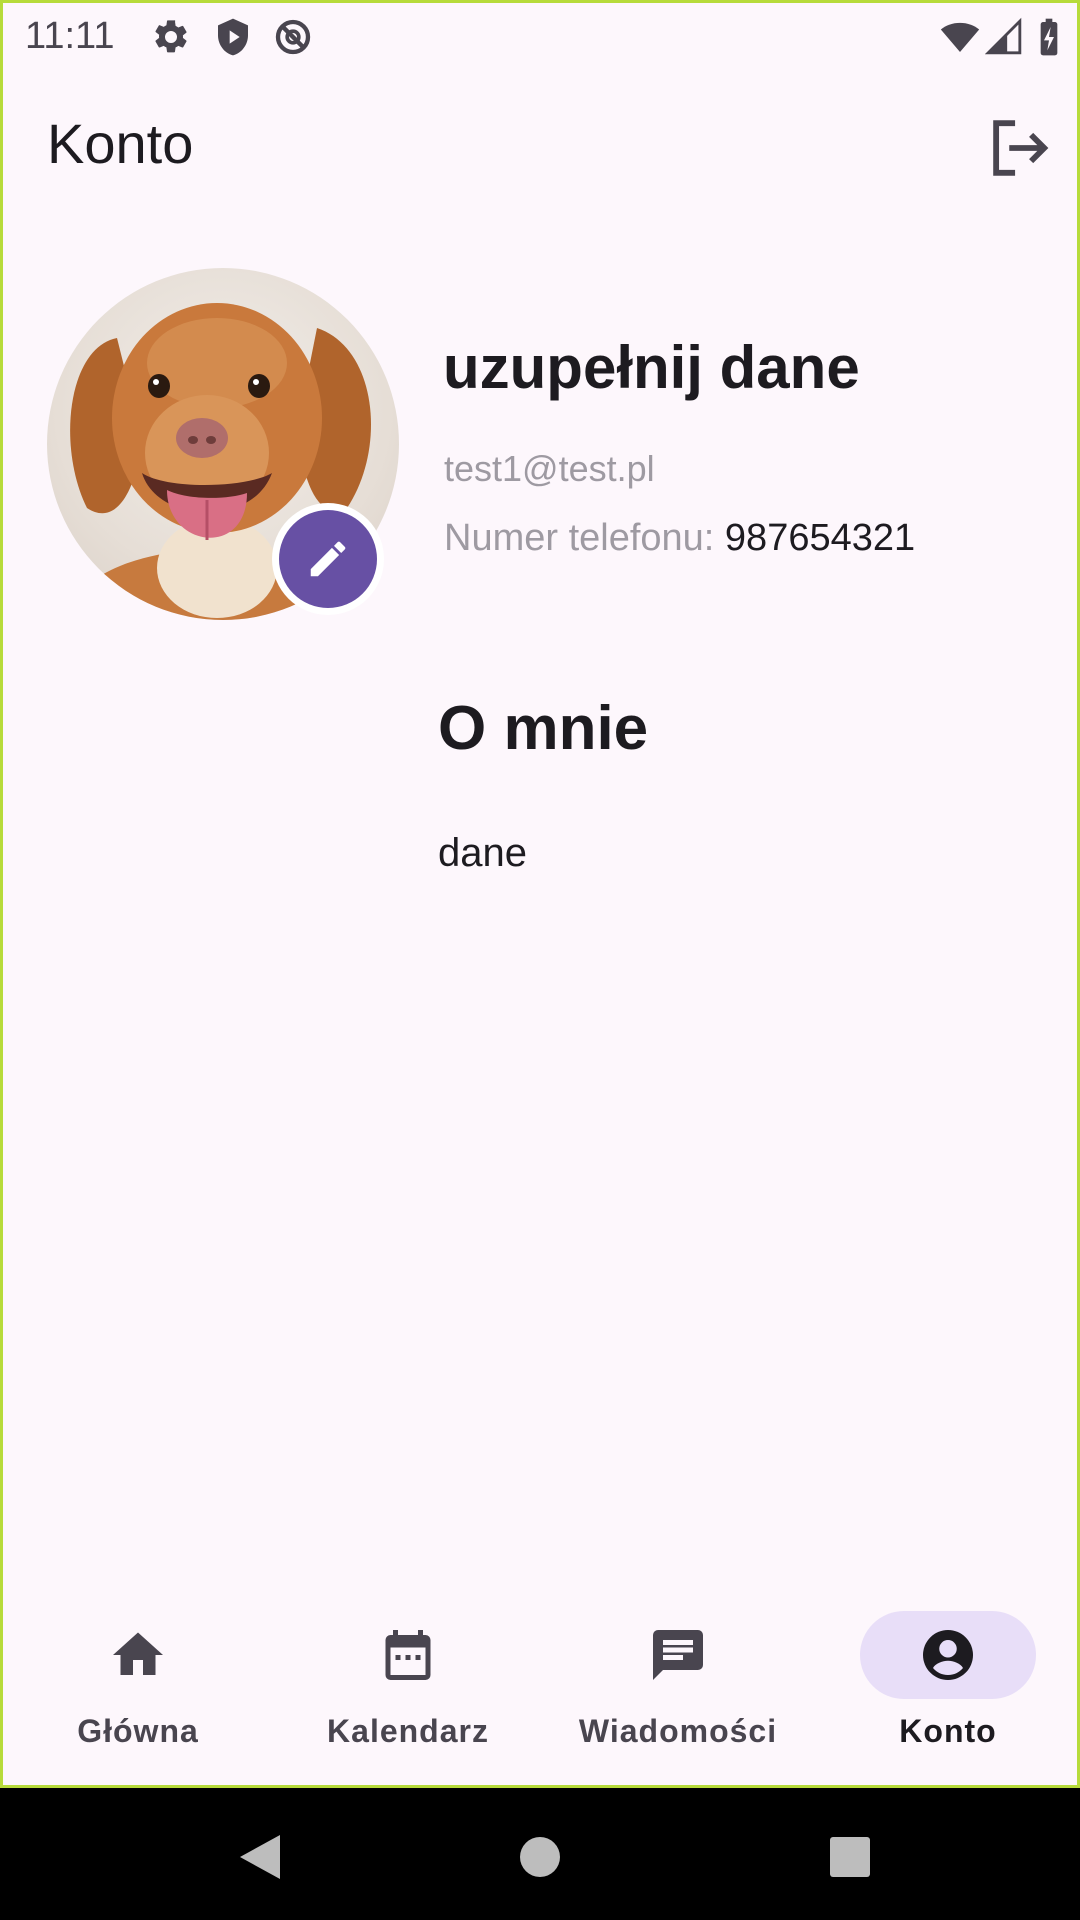 The width and height of the screenshot is (1080, 1920). What do you see at coordinates (541, 38) in the screenshot?
I see `status-bar: 11:11` at bounding box center [541, 38].